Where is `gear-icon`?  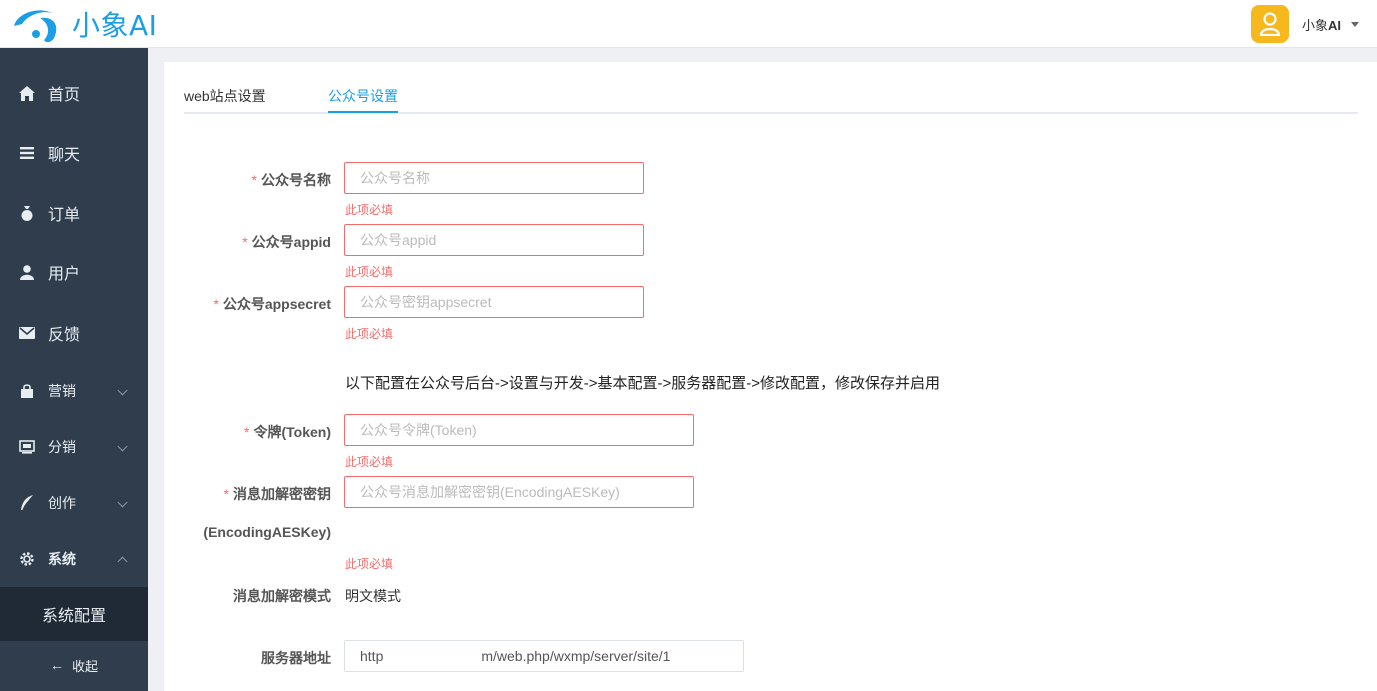 gear-icon is located at coordinates (27, 559).